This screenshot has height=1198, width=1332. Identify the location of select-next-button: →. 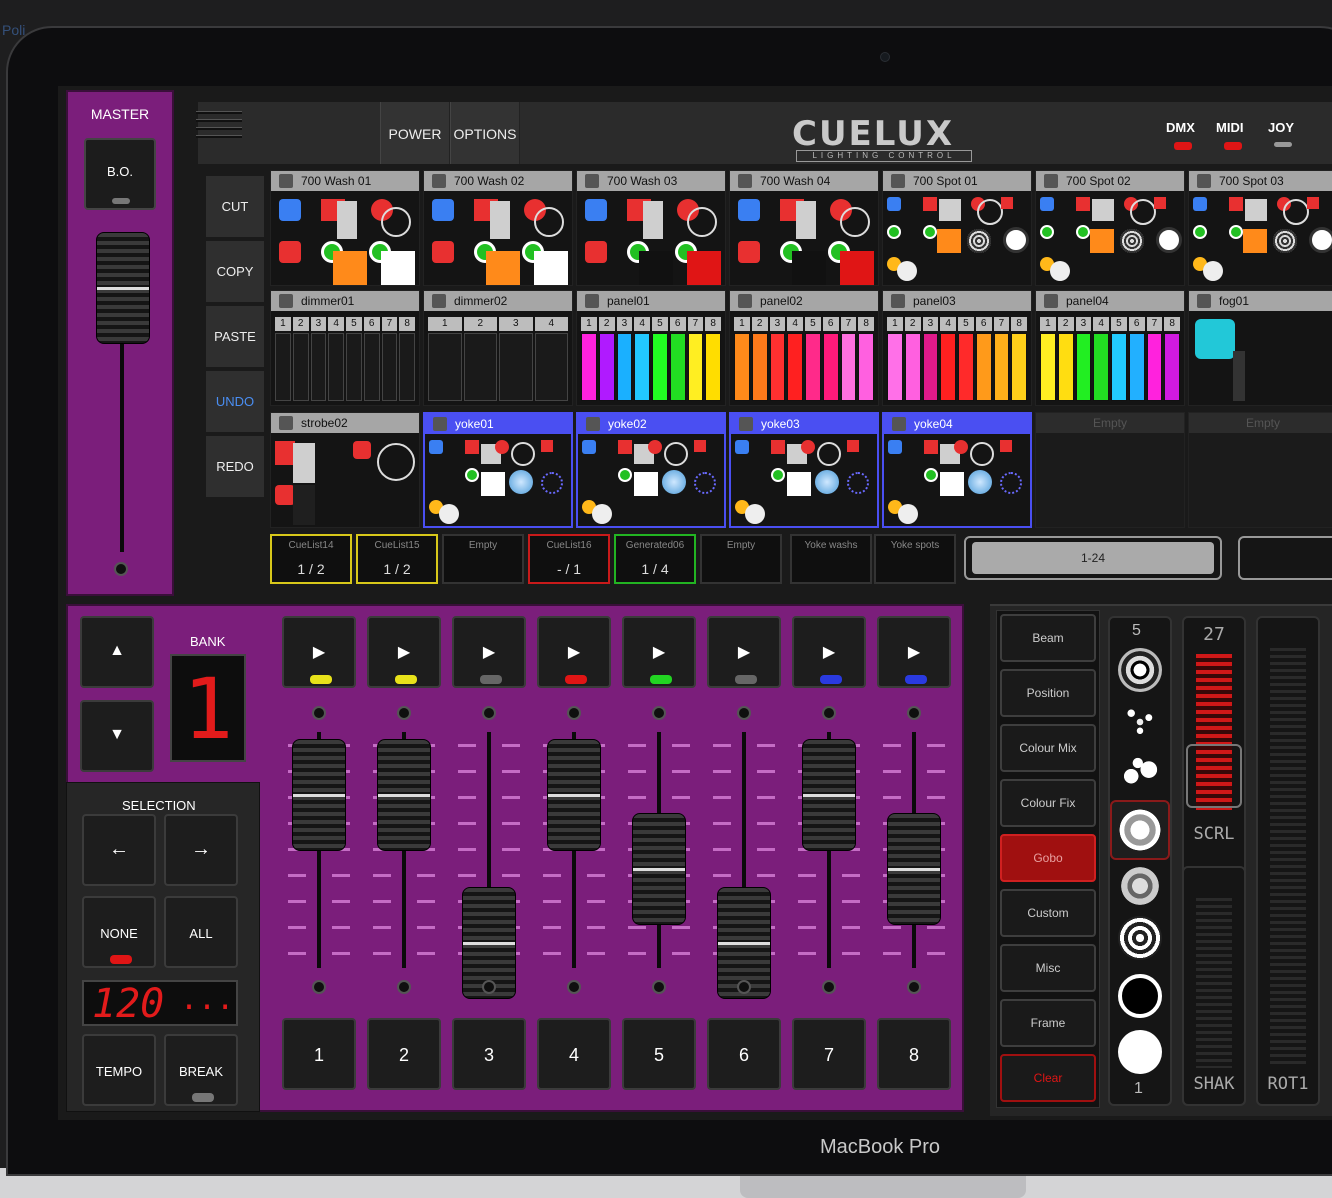
(201, 850).